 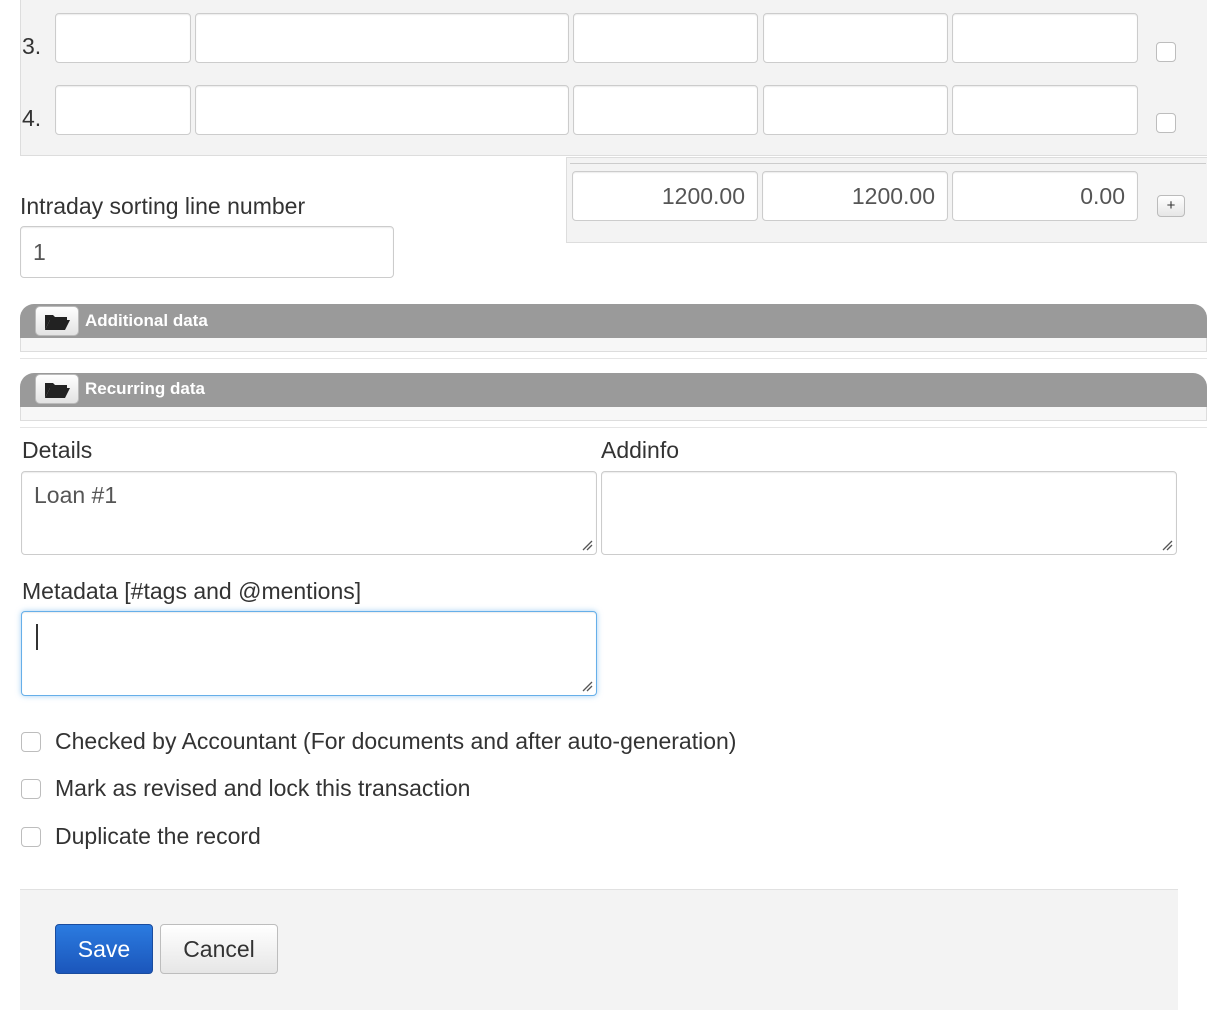 What do you see at coordinates (145, 388) in the screenshot?
I see `recurring-data-title: Recurring data` at bounding box center [145, 388].